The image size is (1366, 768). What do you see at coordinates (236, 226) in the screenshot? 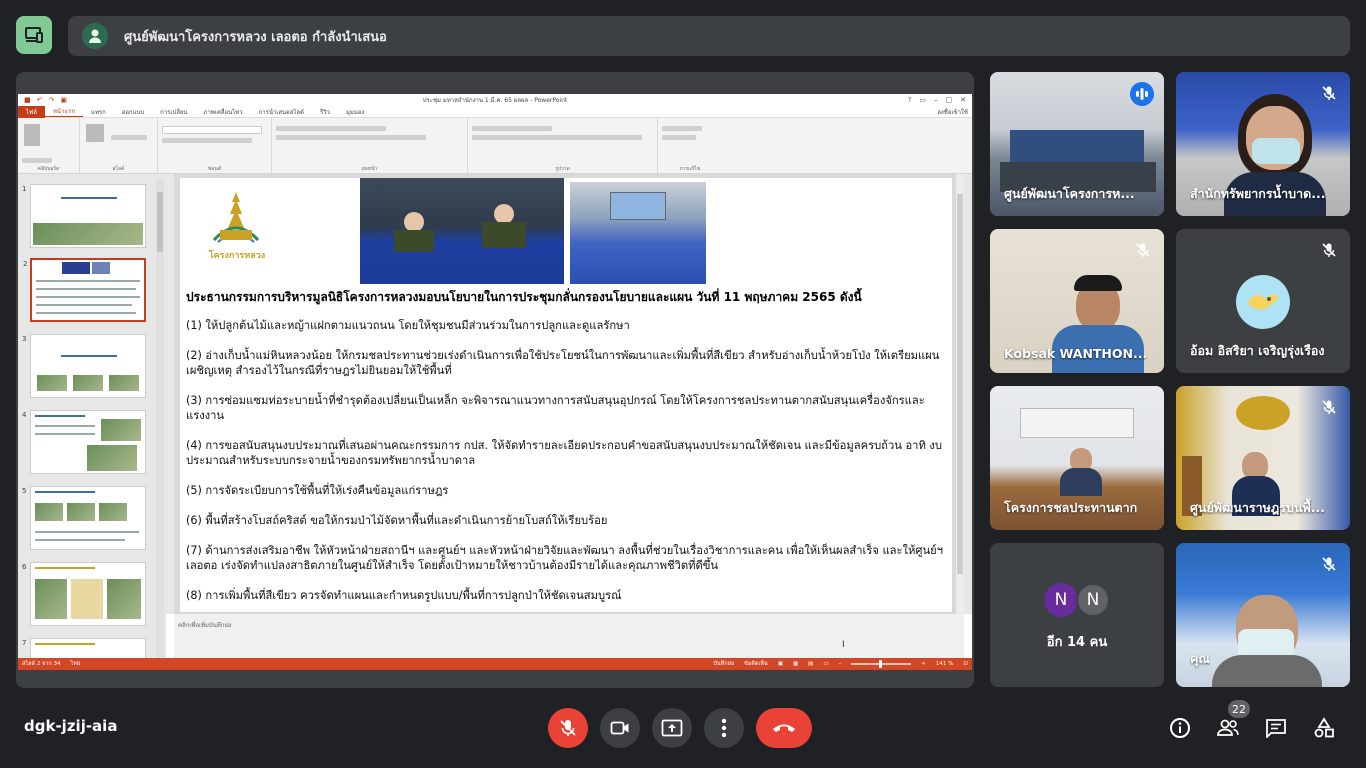
I see `royal-project-logo: โครงการหลวง` at bounding box center [236, 226].